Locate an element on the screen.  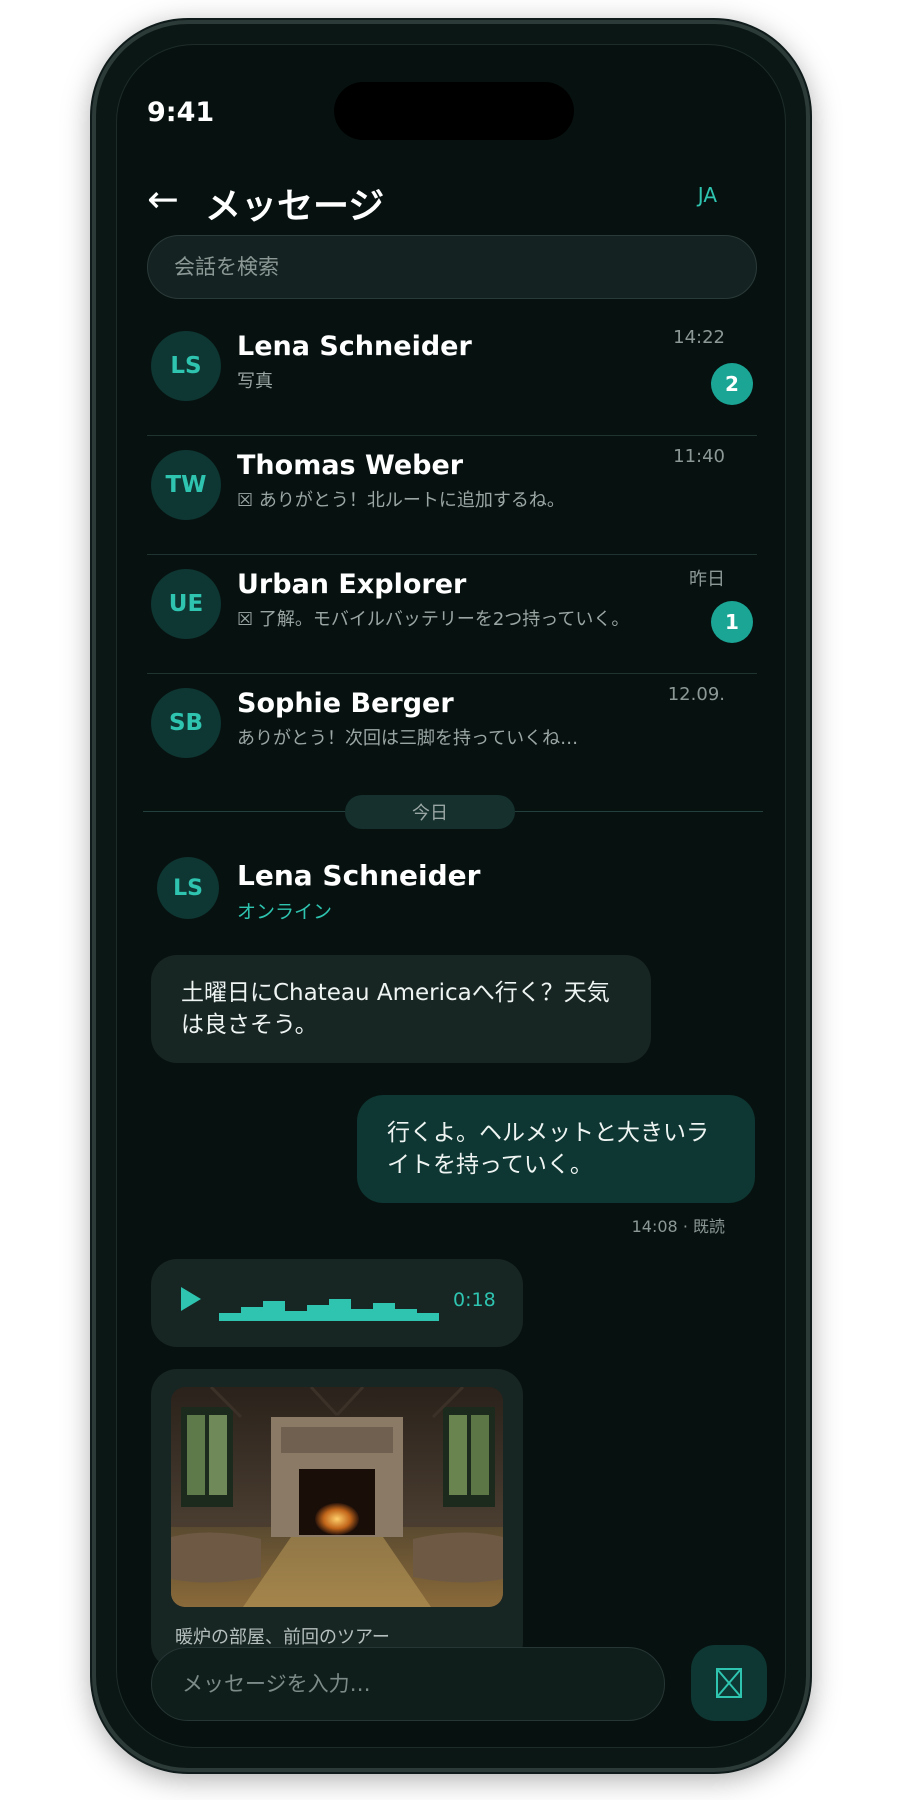
photo-caption: 暖炉の部屋、前回のツアー is located at coordinates (282, 1637).